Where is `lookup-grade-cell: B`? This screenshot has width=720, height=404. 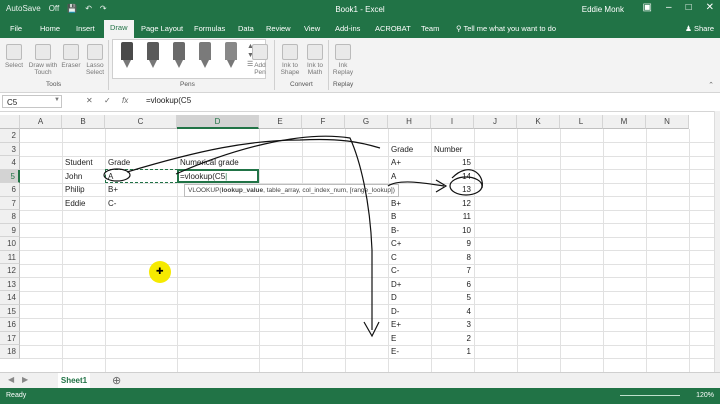
lookup-grade-cell: B is located at coordinates (393, 216).